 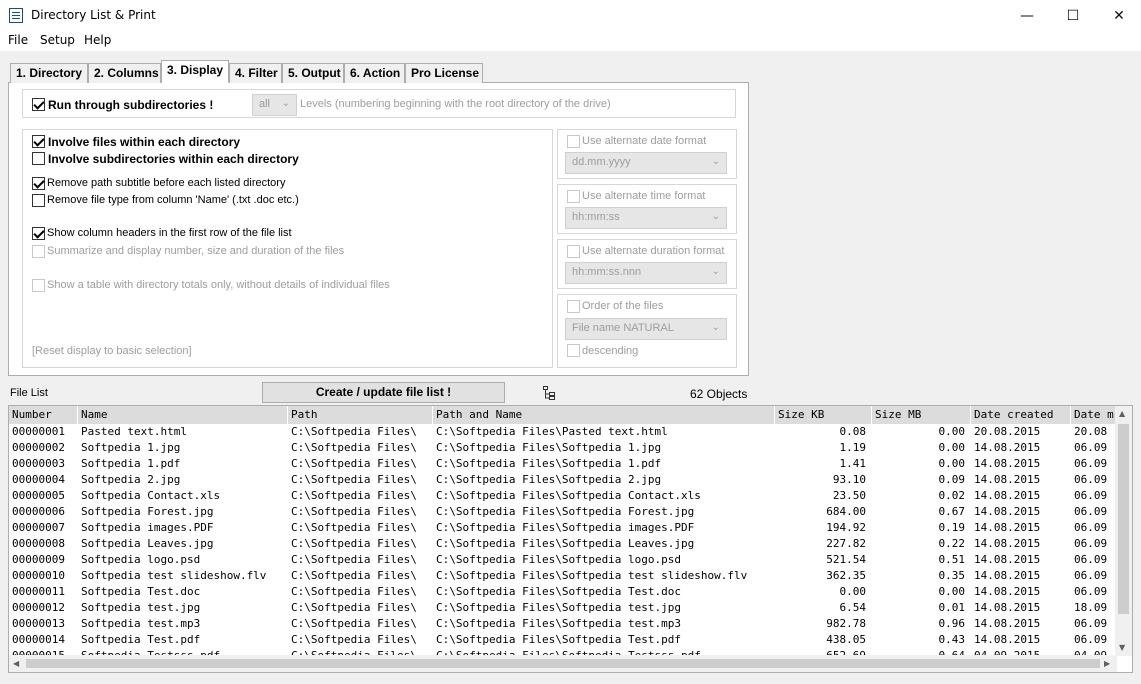 What do you see at coordinates (38, 141) in the screenshot?
I see `involve-files-checkbox` at bounding box center [38, 141].